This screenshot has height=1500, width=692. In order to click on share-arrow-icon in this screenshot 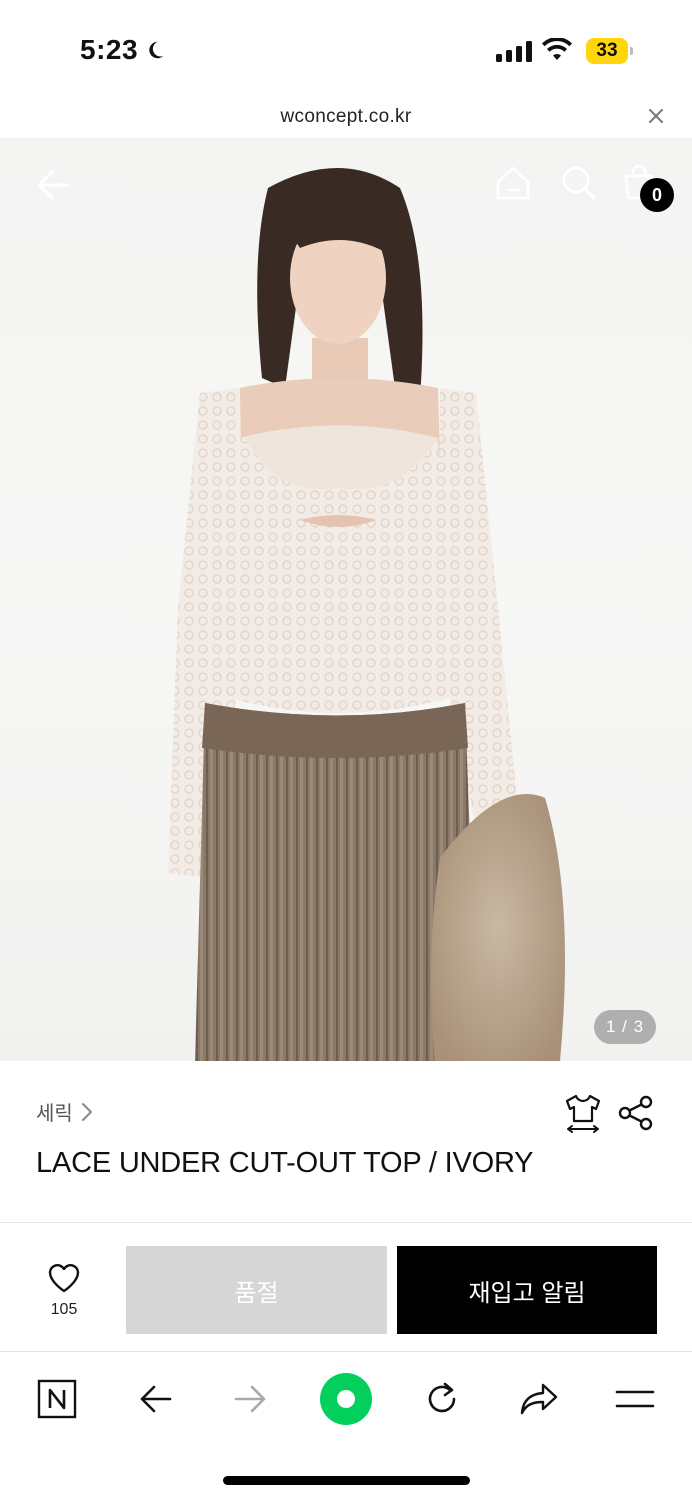, I will do `click(539, 1399)`.